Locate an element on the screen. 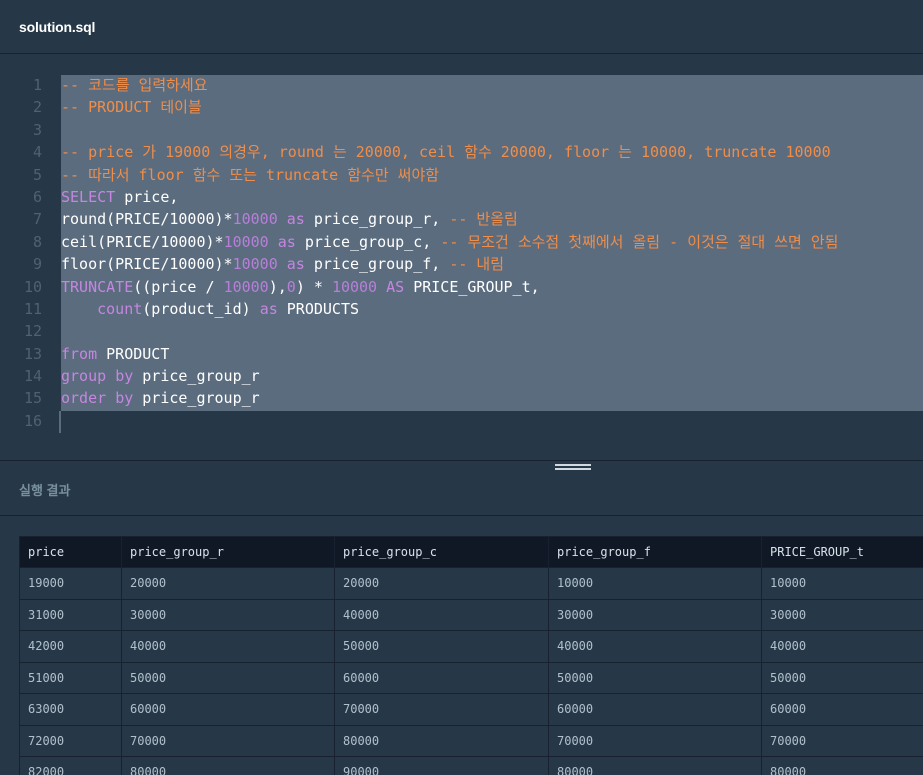 This screenshot has height=775, width=923. table-cell: 10000 is located at coordinates (655, 583).